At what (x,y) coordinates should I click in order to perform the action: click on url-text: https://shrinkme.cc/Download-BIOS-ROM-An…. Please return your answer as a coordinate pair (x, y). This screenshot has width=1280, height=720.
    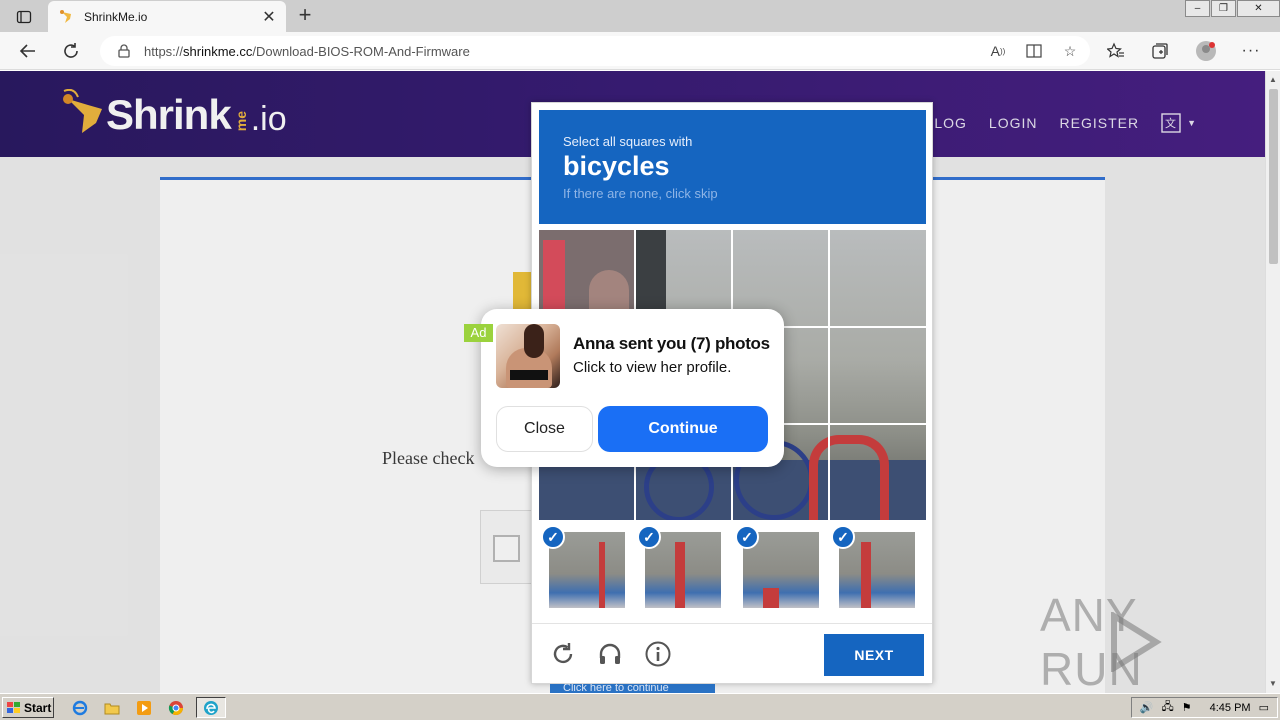
    Looking at the image, I should click on (307, 51).